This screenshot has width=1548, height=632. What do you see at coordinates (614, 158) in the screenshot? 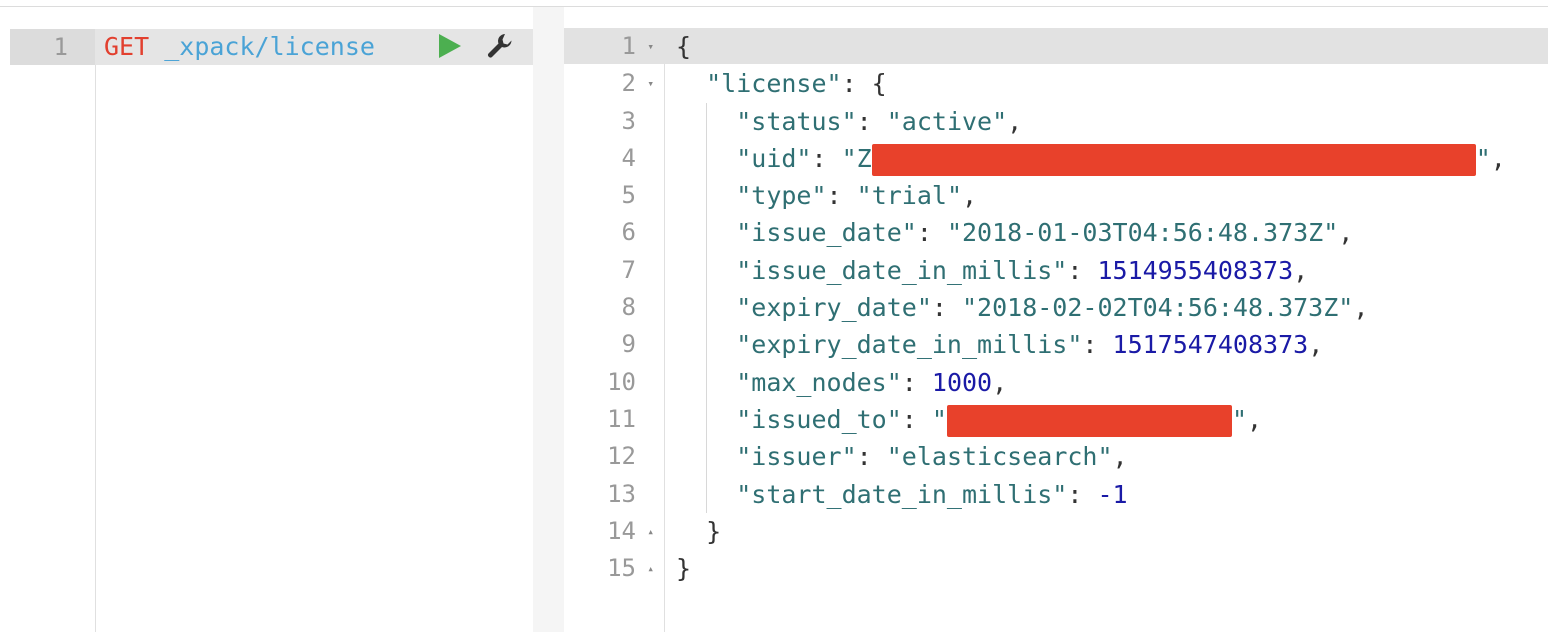
I see `gutter-line: 4` at bounding box center [614, 158].